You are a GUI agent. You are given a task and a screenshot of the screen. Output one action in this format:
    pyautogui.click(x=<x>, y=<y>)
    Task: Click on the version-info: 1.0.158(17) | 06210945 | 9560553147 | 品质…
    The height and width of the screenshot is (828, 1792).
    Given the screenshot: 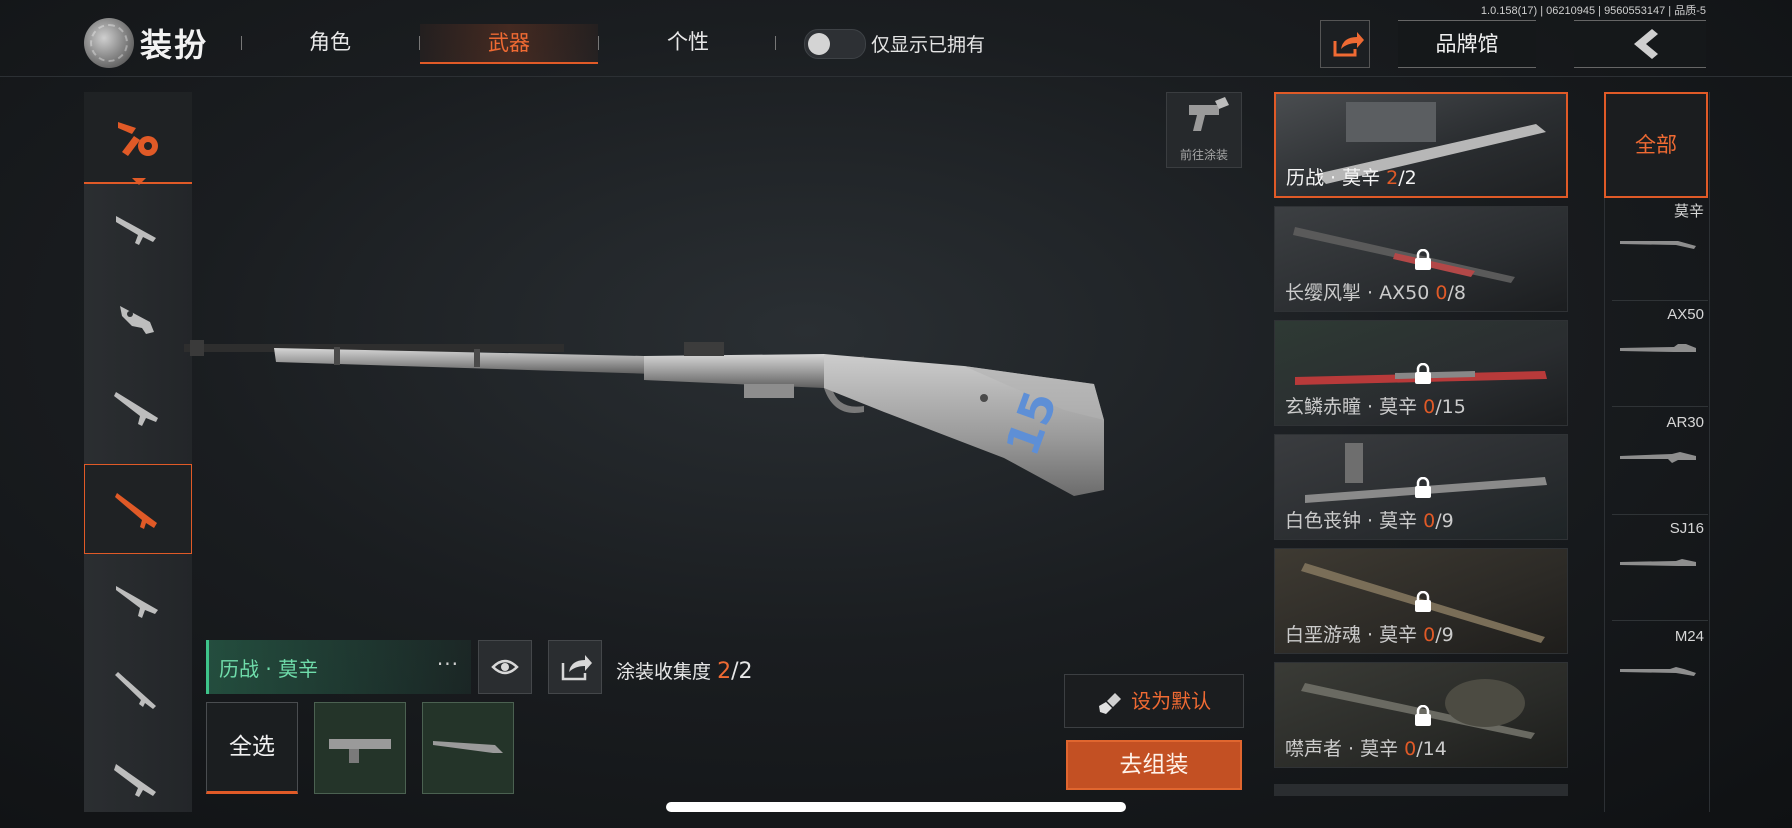 What is the action you would take?
    pyautogui.click(x=1593, y=11)
    